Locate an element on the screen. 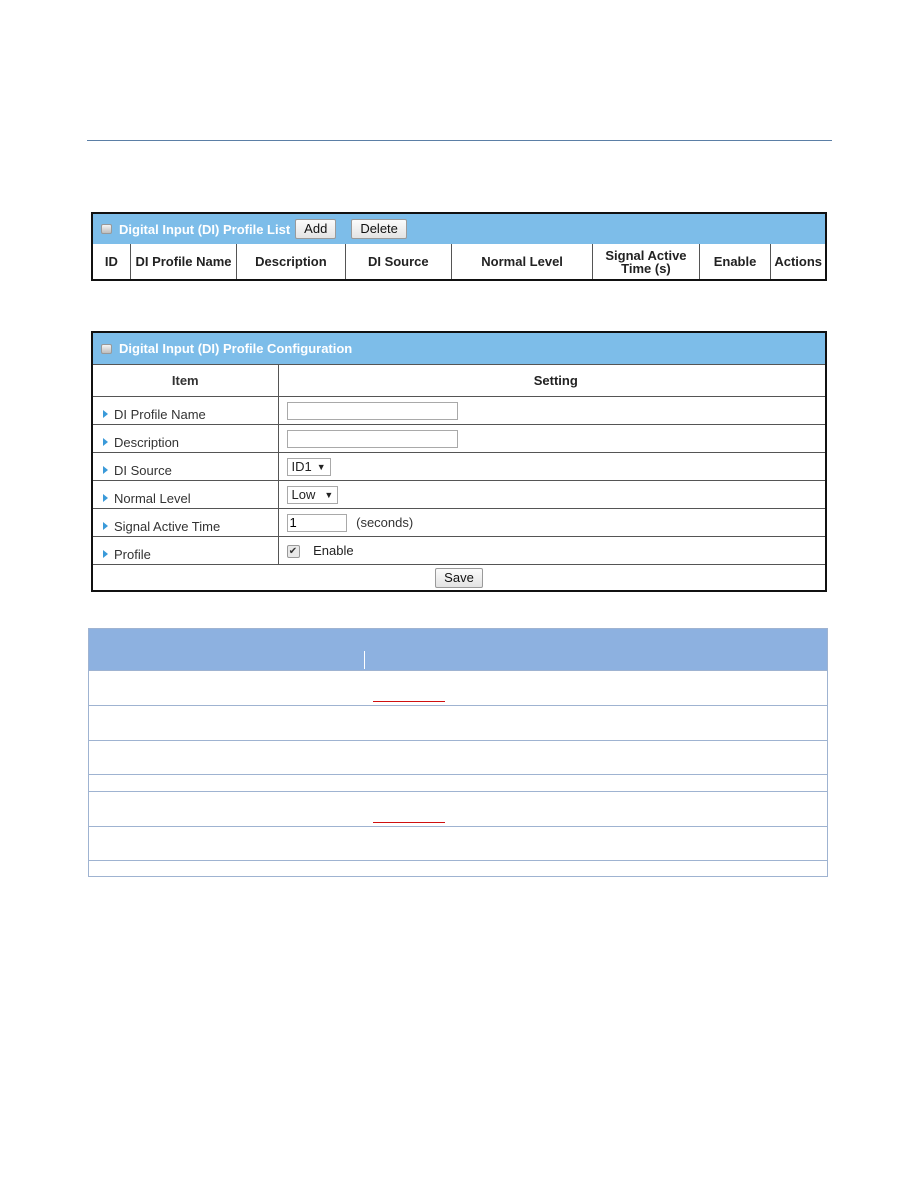 The image size is (918, 1188). label-signal-active-time: Signal Active Time is located at coordinates (167, 526).